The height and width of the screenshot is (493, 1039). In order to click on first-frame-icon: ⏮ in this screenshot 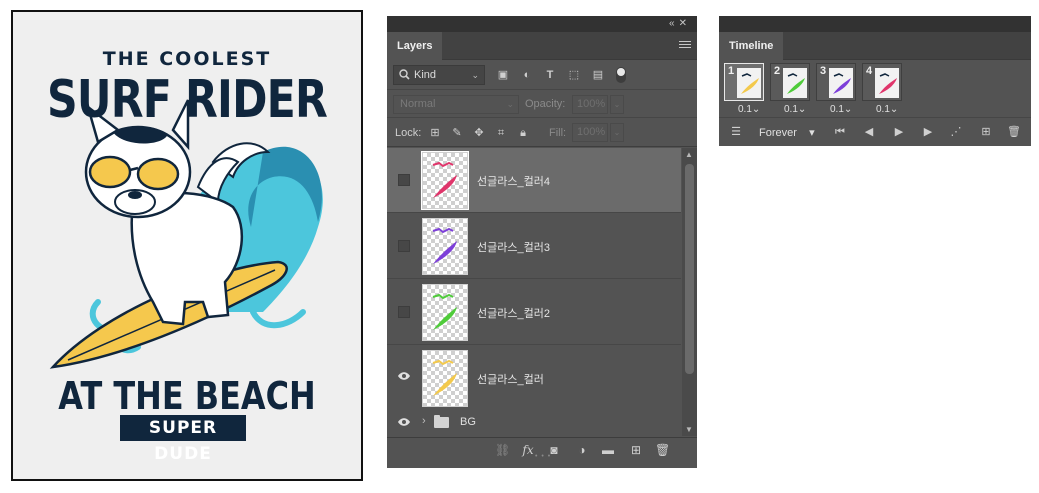, I will do `click(840, 132)`.